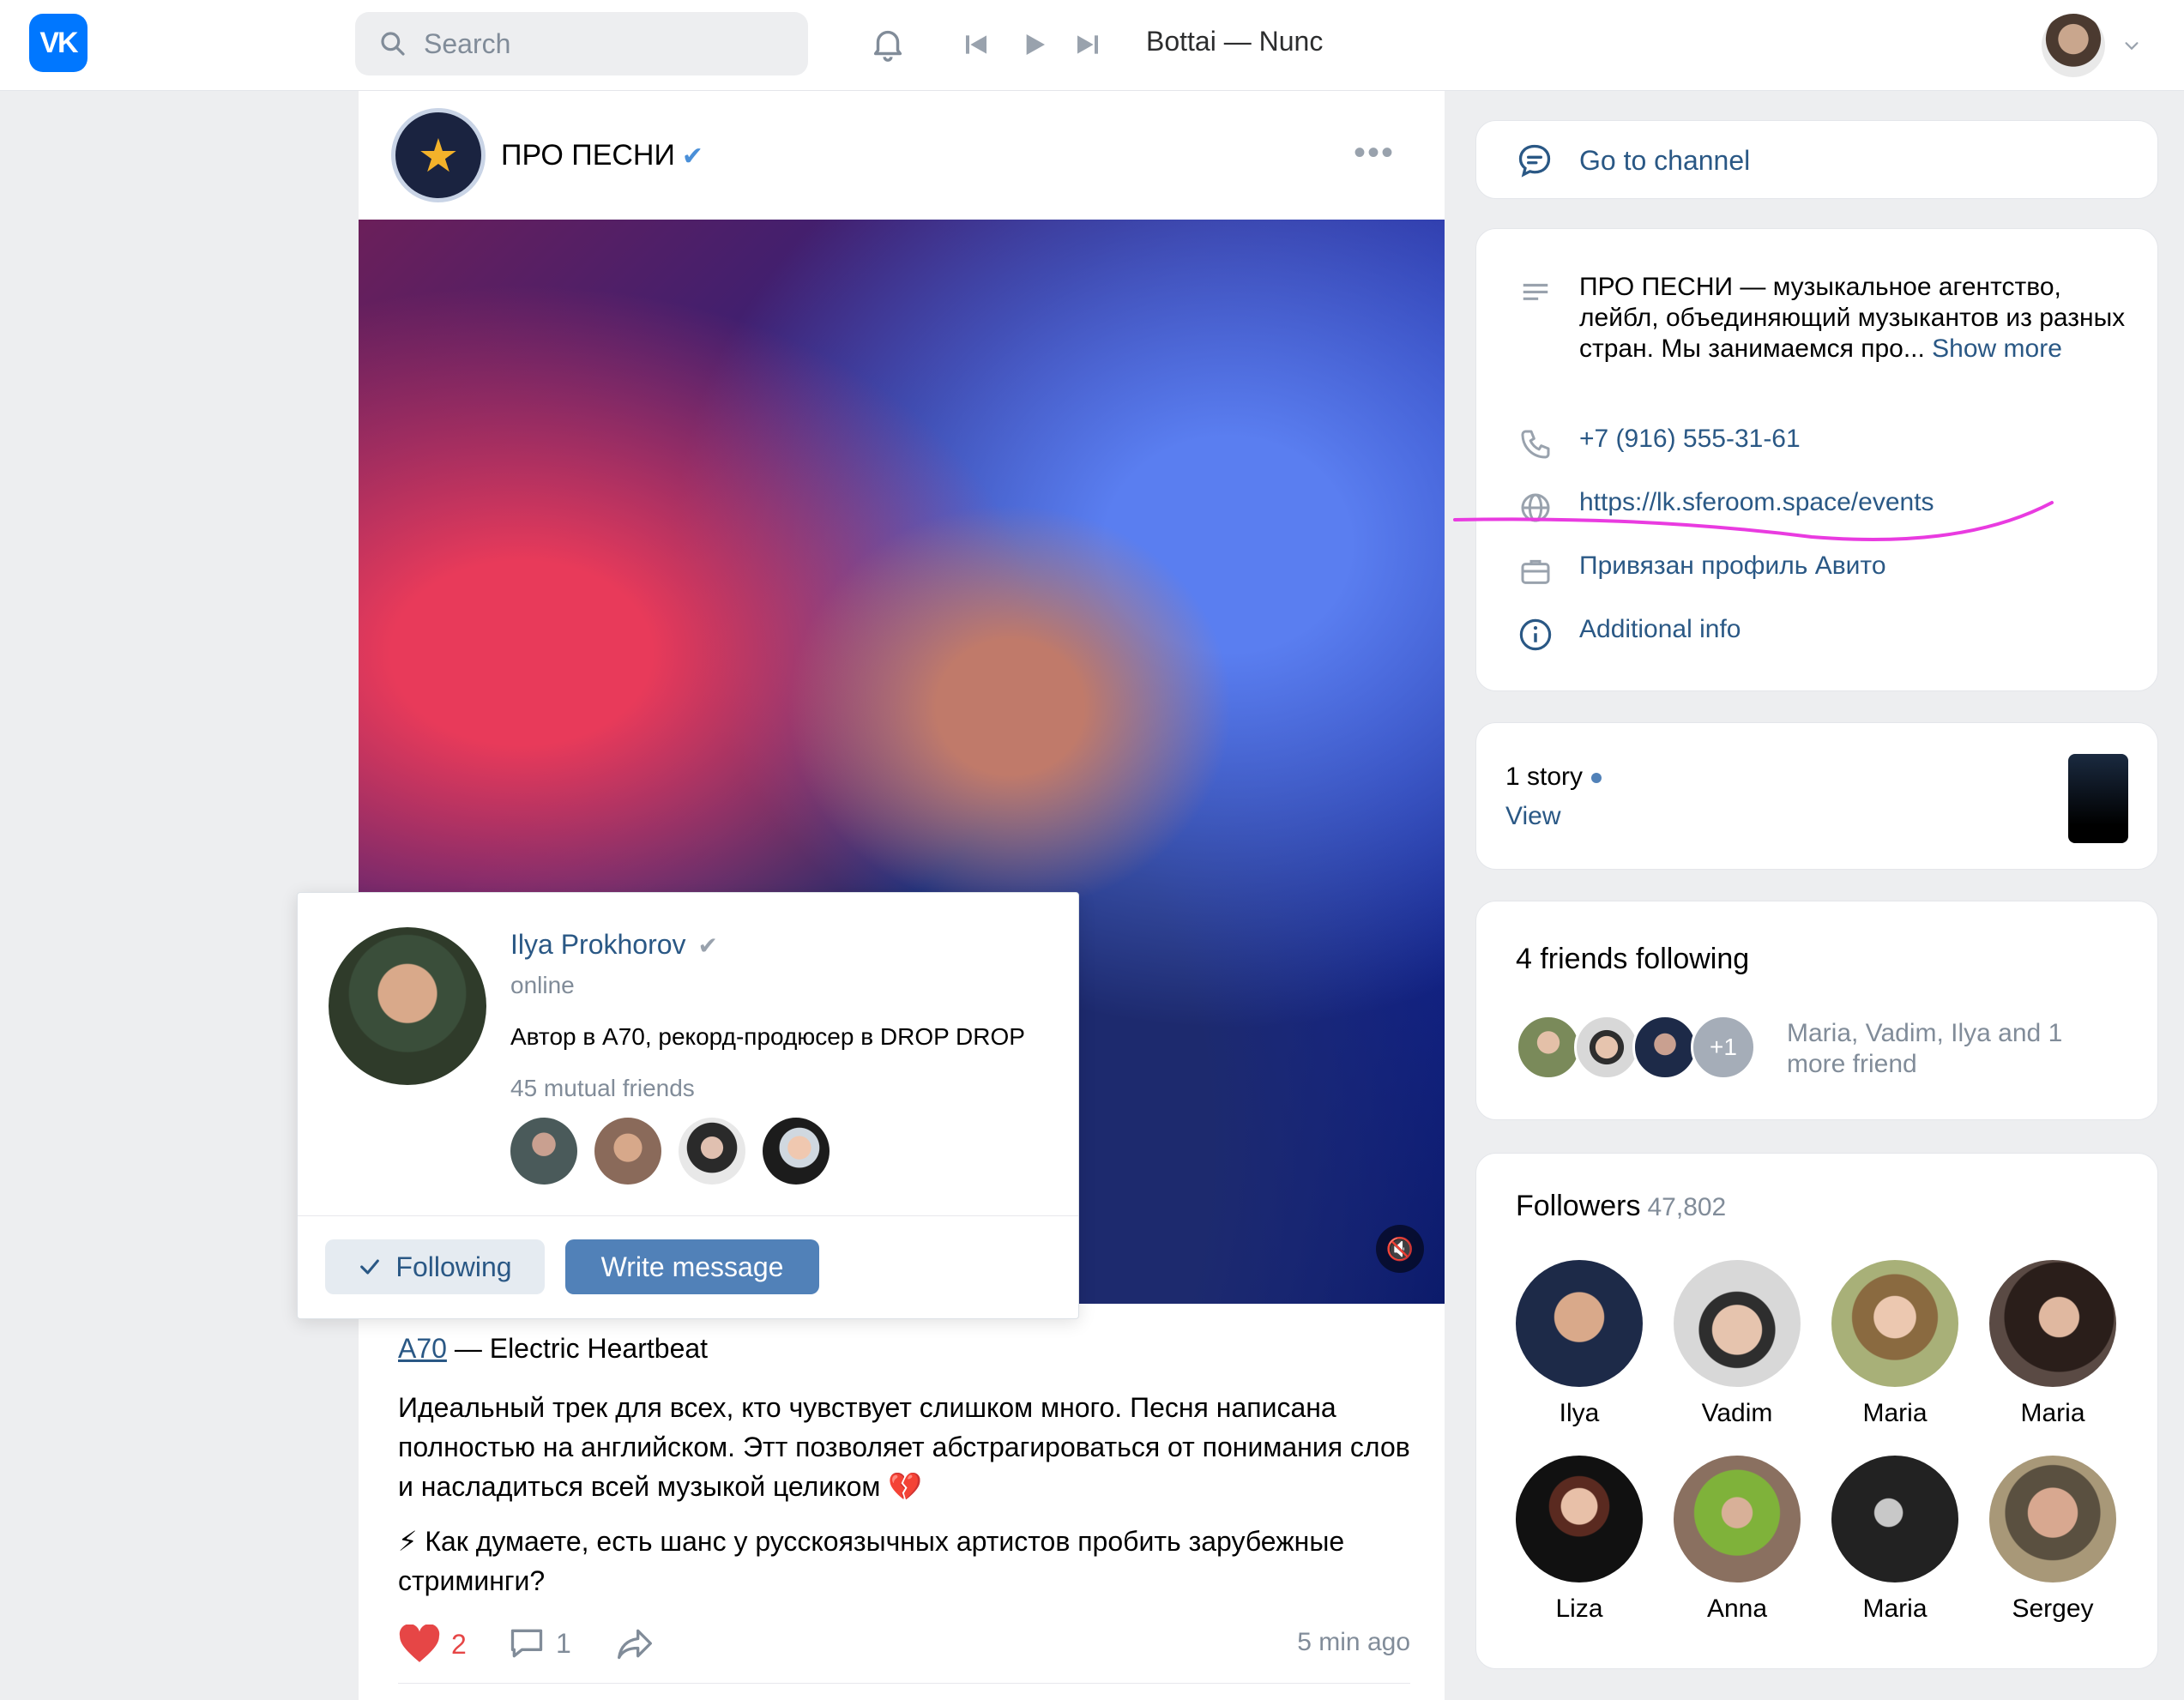 The image size is (2184, 1700). Describe the element at coordinates (2132, 45) in the screenshot. I see `chevron-down-icon` at that location.